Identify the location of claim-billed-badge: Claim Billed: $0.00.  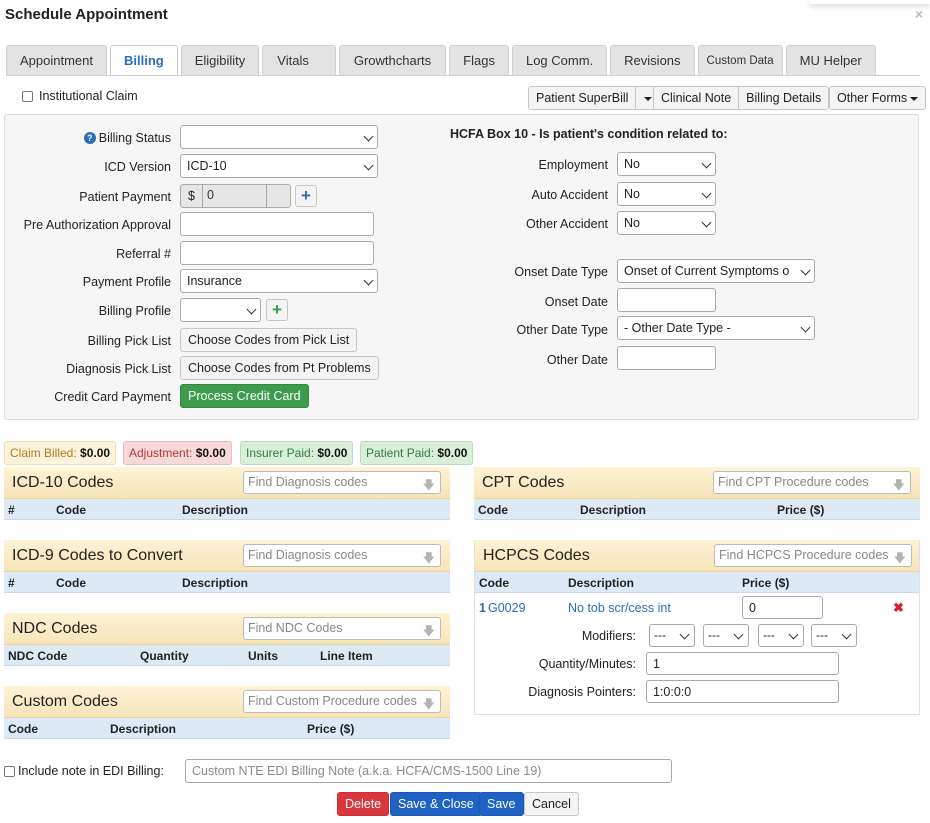
(60, 453).